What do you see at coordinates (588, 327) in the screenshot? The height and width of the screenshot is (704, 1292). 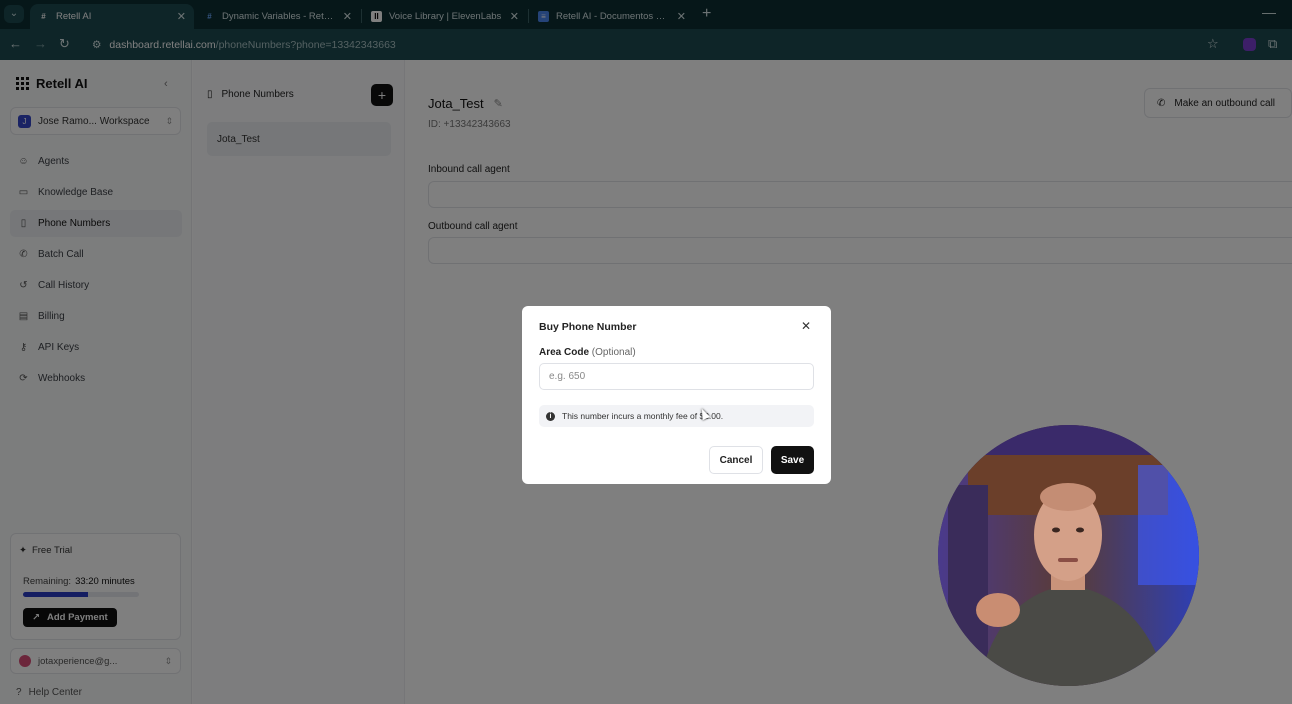 I see `dialog-title: Buy Phone Number` at bounding box center [588, 327].